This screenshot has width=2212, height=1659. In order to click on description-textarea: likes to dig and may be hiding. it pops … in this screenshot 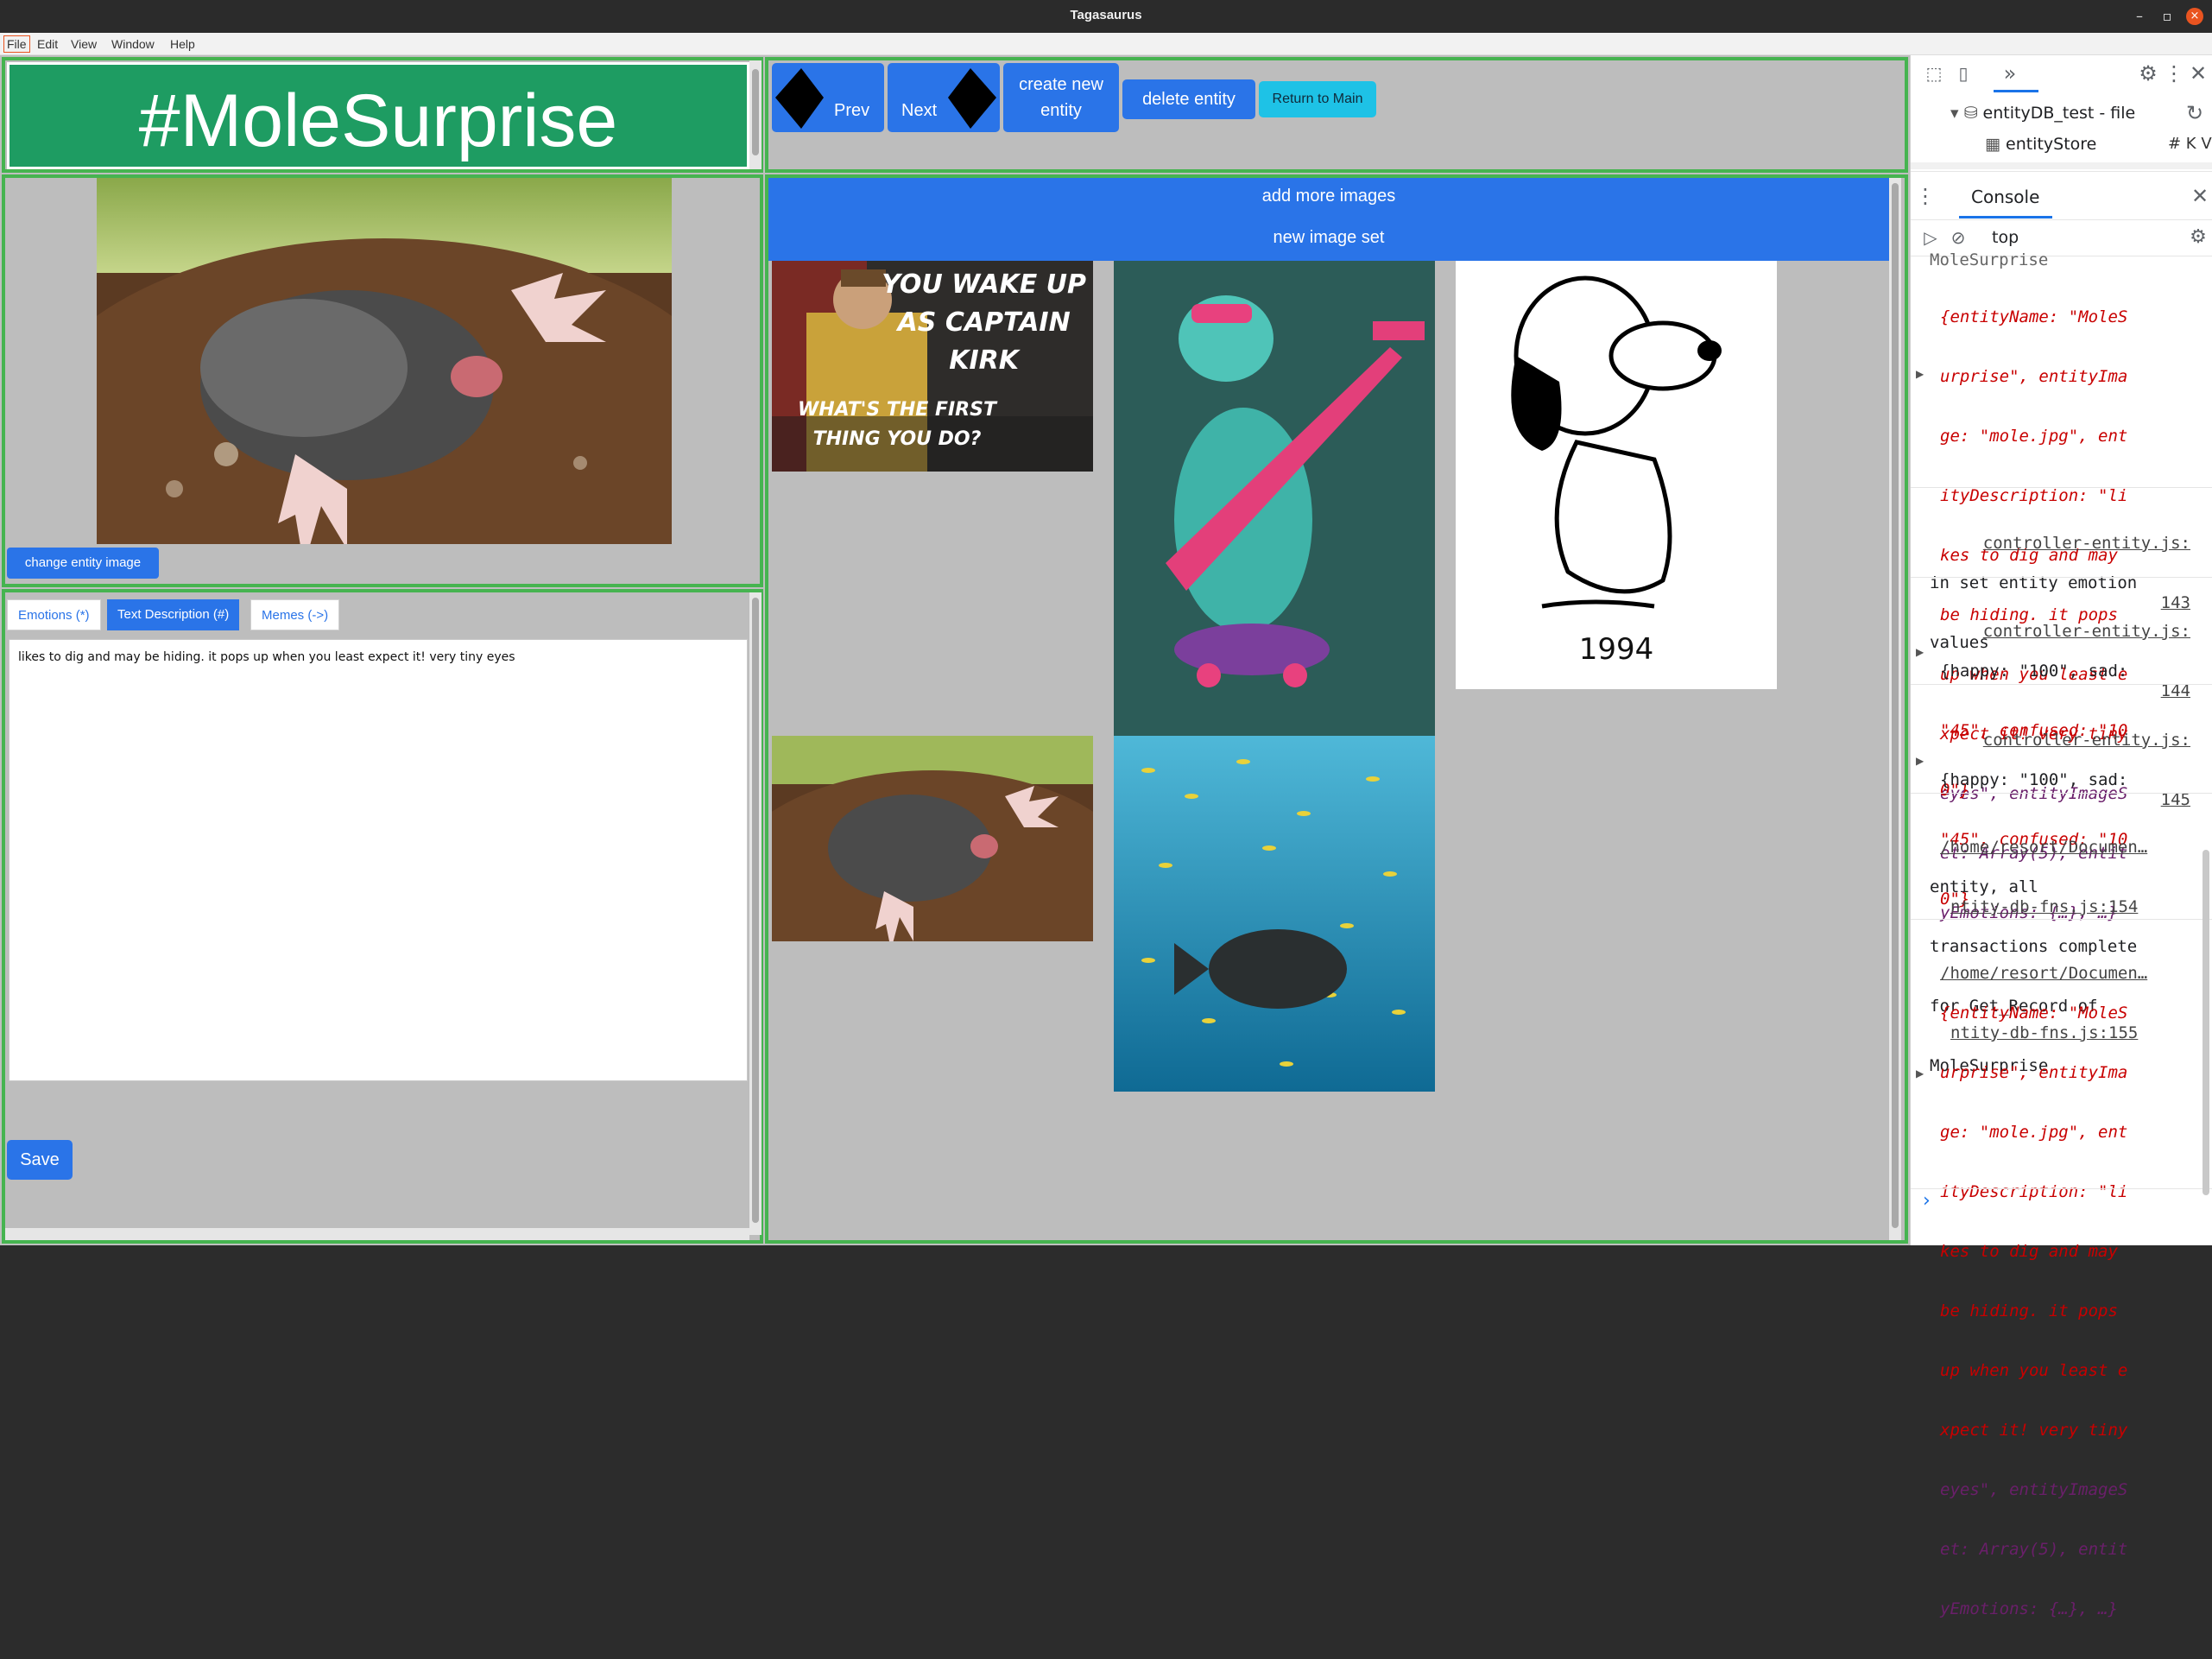, I will do `click(378, 860)`.